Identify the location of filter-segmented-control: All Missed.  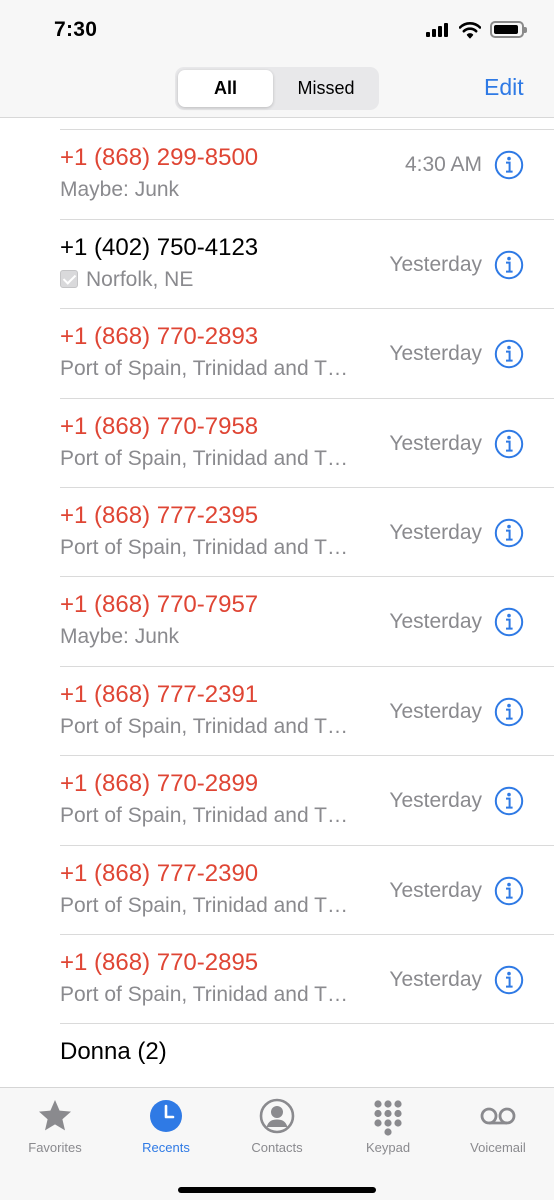
(277, 88).